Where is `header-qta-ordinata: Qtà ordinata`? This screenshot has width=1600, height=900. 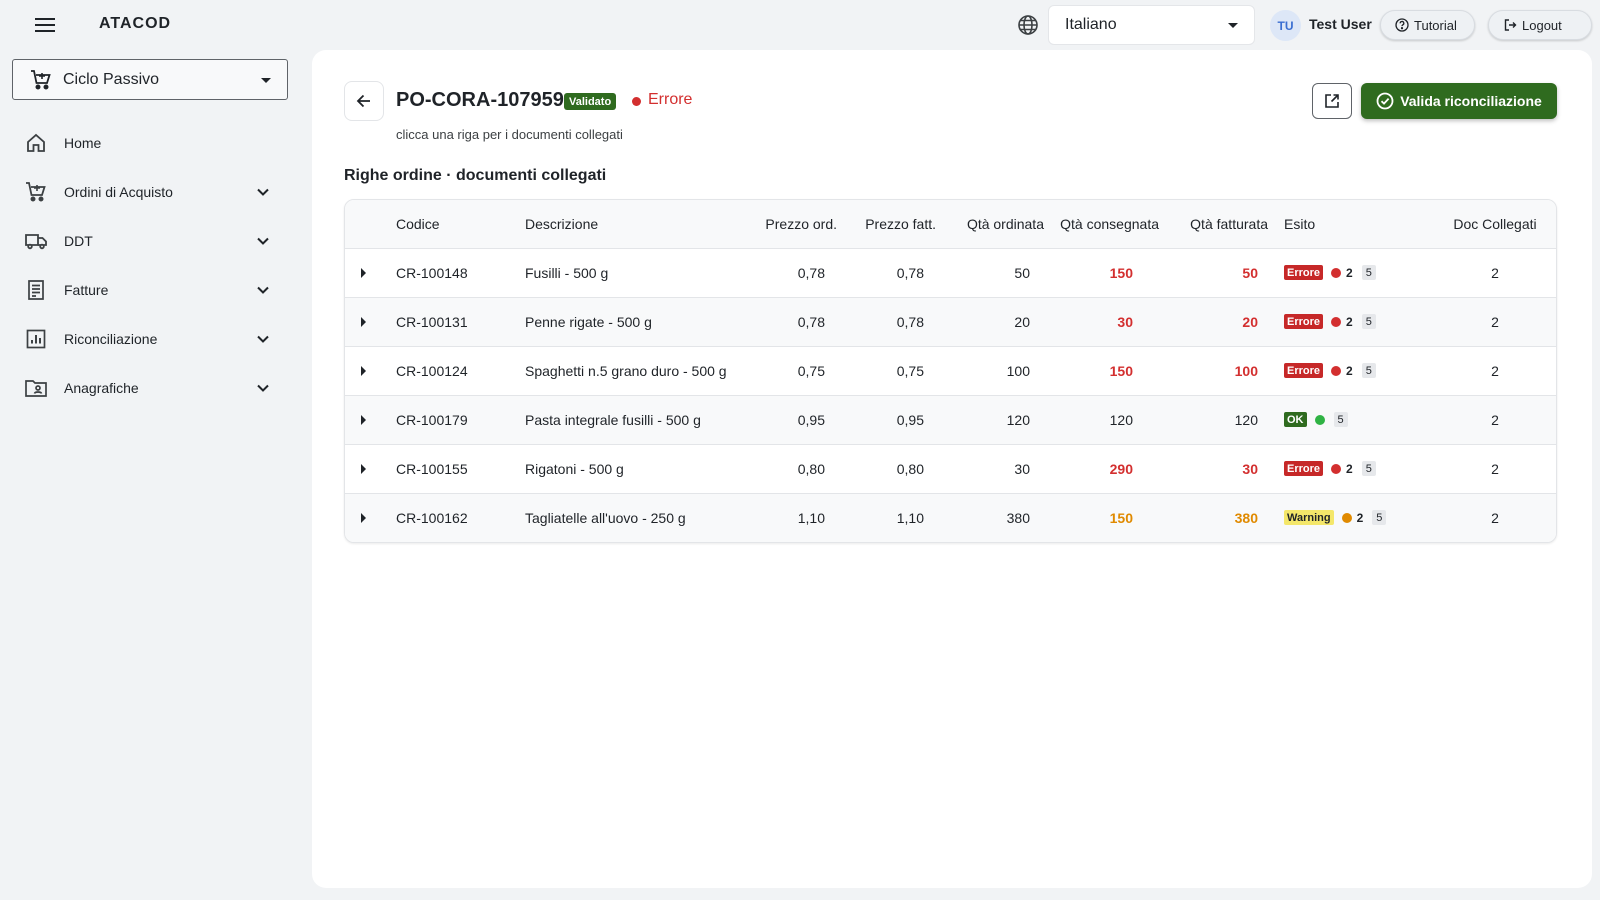
header-qta-ordinata: Qtà ordinata is located at coordinates (994, 224).